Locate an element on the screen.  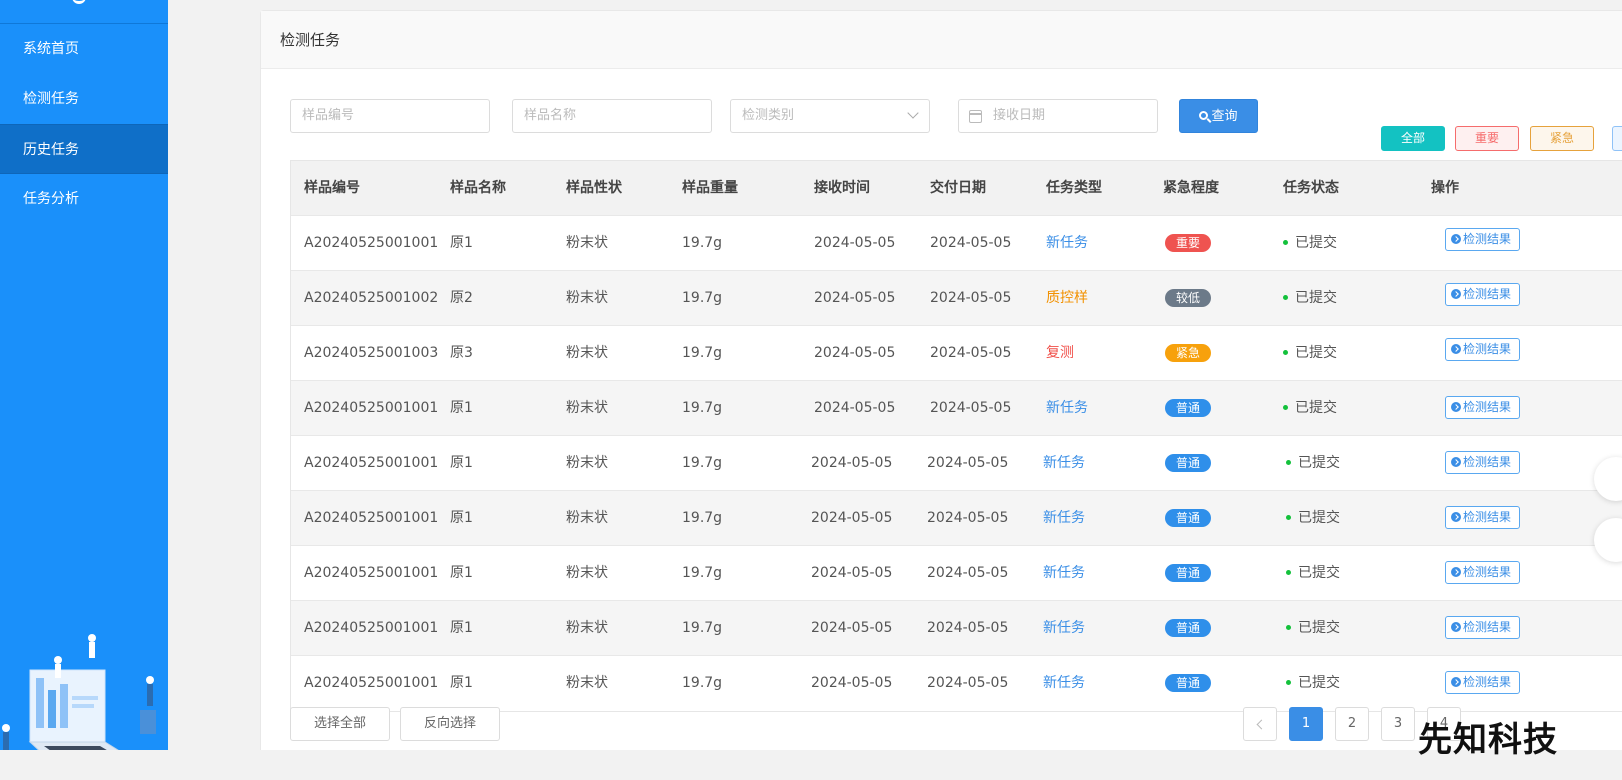
search-icon is located at coordinates (1204, 115).